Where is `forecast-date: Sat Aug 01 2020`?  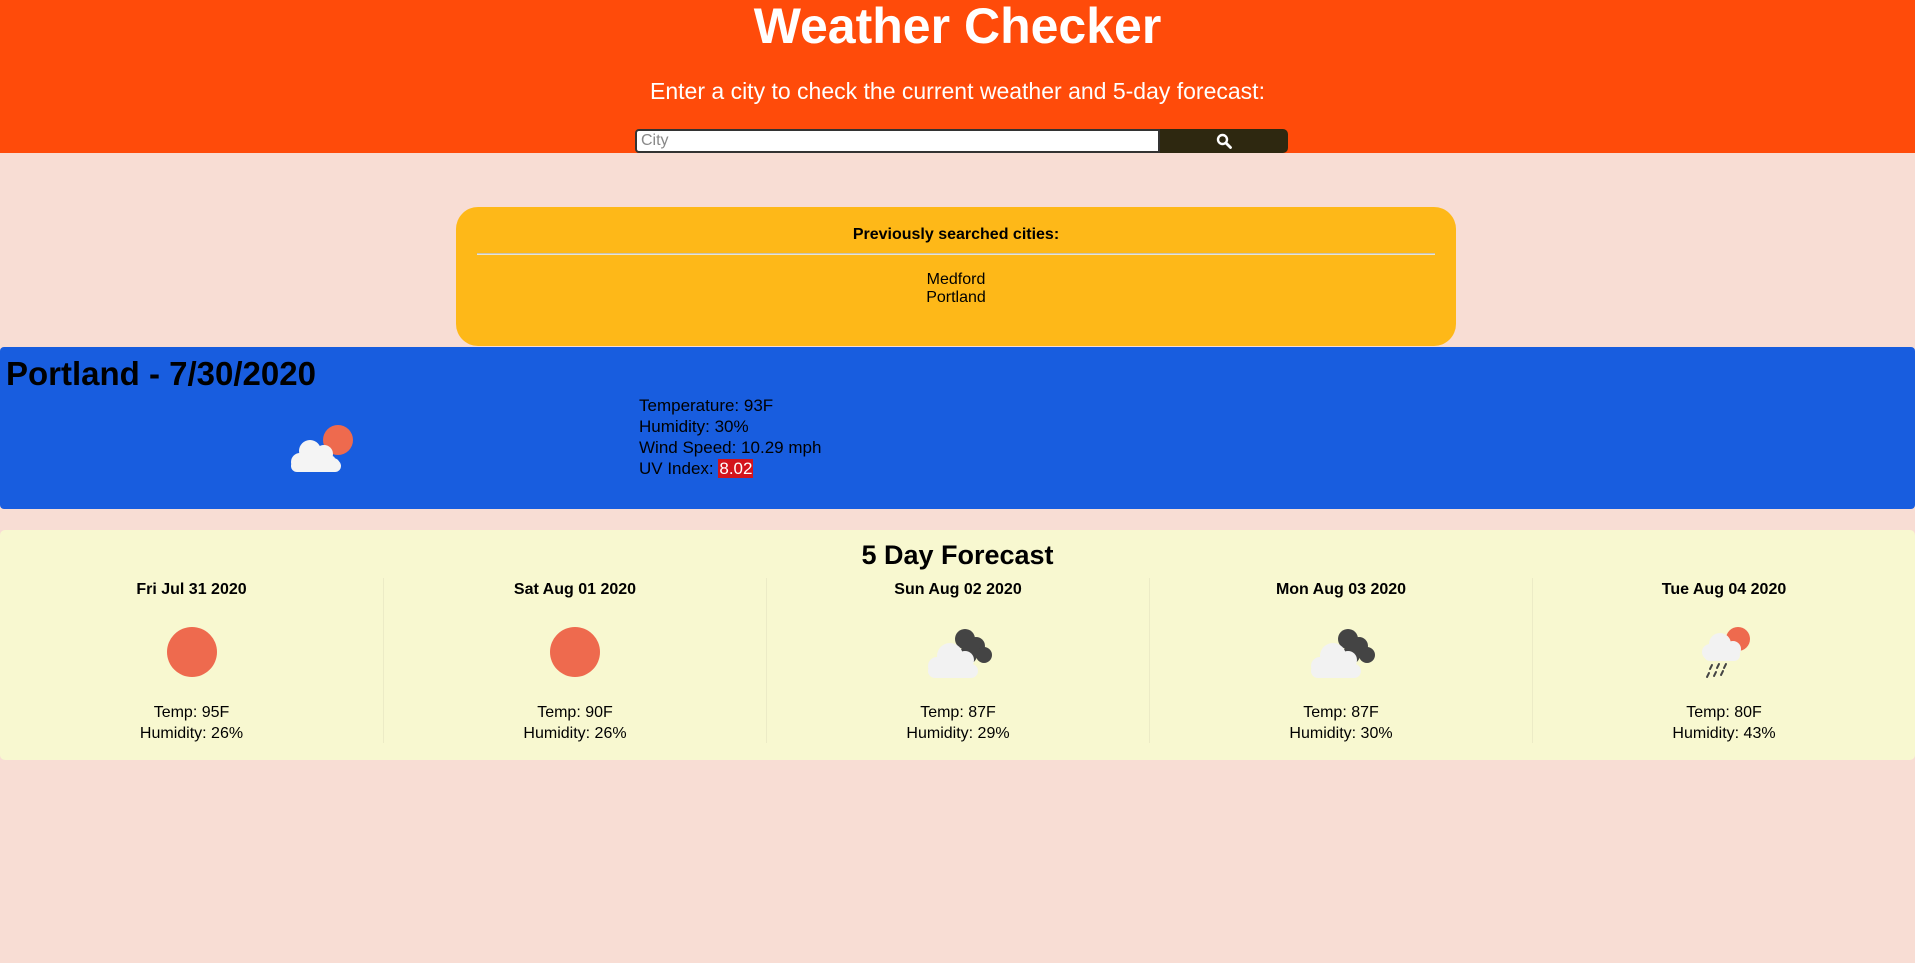 forecast-date: Sat Aug 01 2020 is located at coordinates (575, 589).